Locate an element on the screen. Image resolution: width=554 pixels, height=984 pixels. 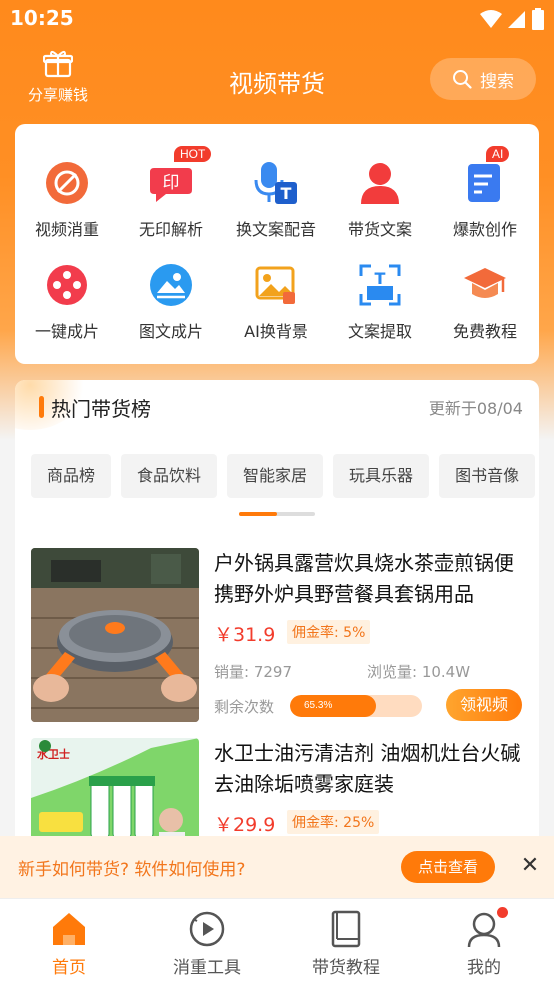
tab-label: 首页 is located at coordinates (69, 968).